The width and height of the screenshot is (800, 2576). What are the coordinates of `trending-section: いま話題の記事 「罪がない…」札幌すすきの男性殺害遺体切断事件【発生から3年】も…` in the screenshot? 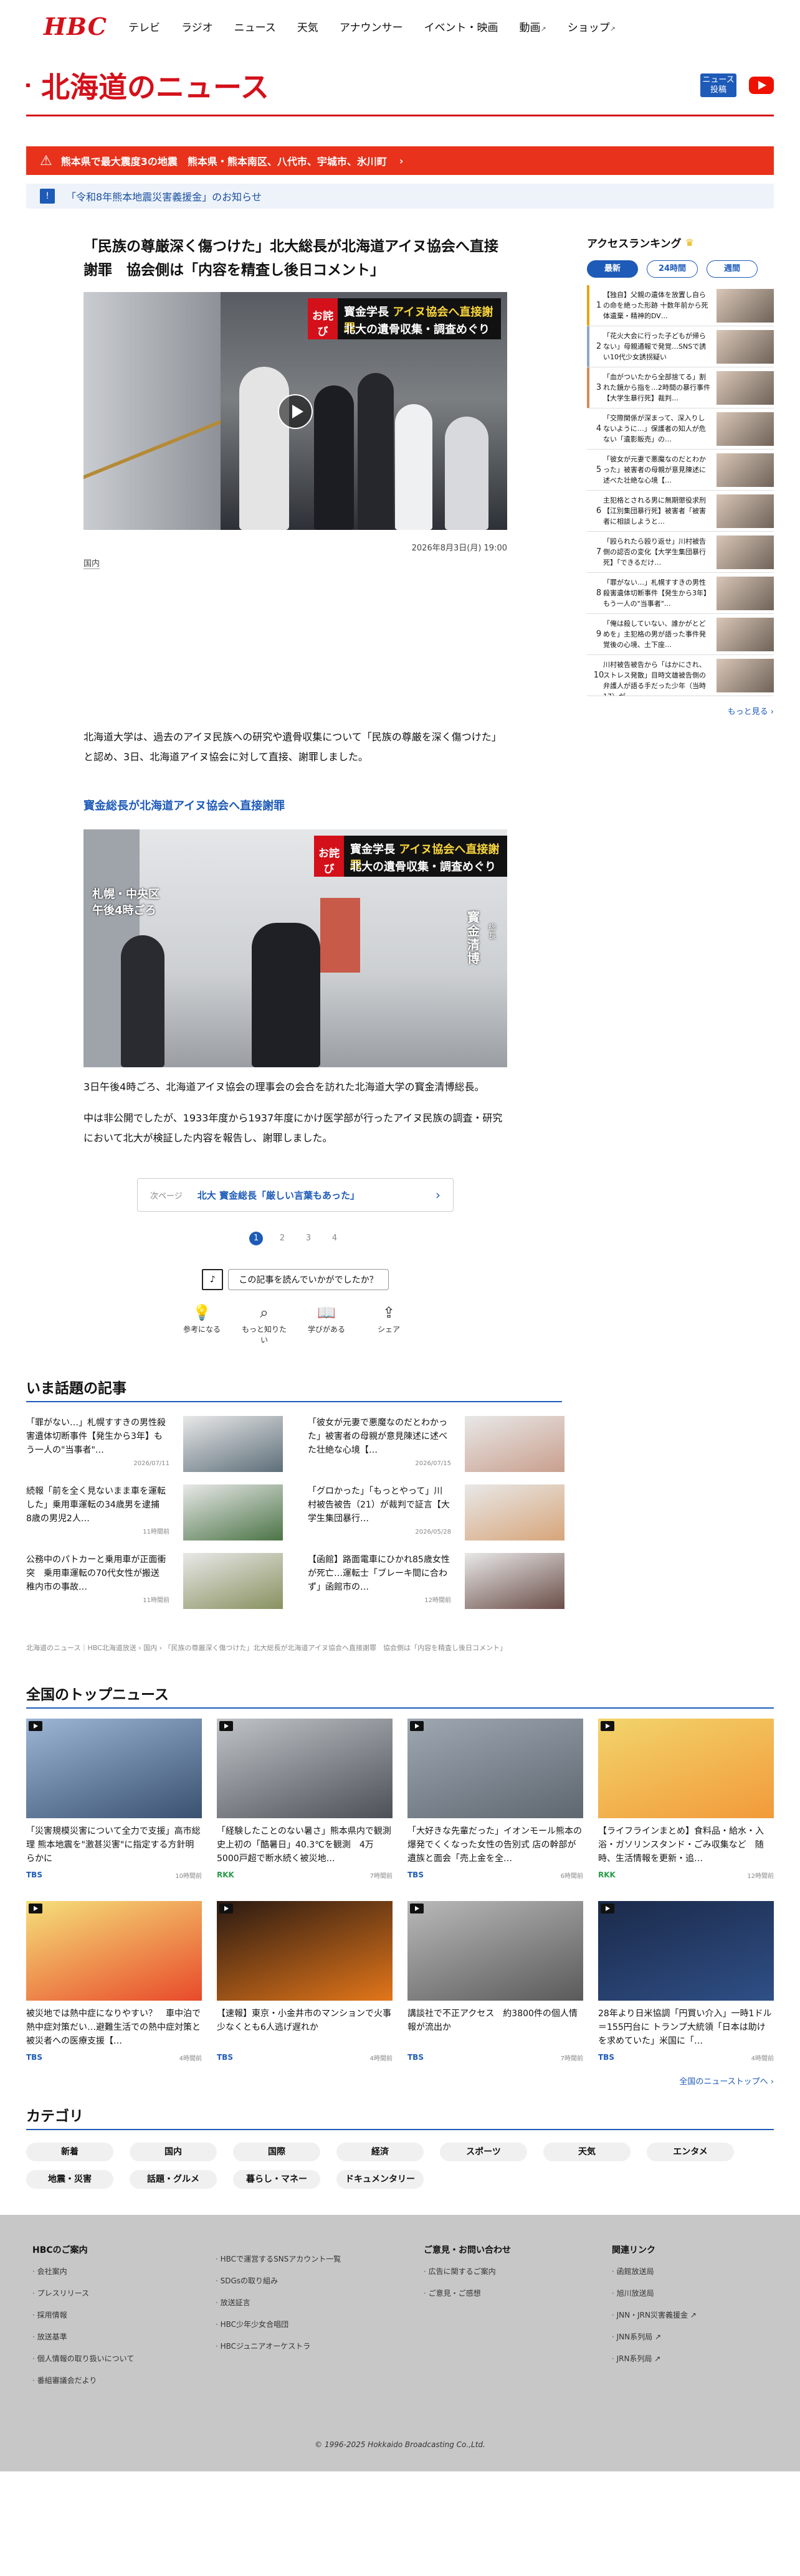 It's located at (400, 1498).